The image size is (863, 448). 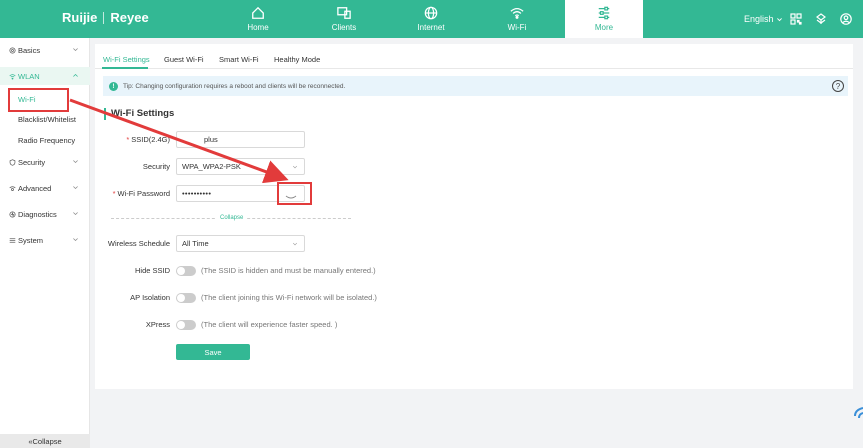 What do you see at coordinates (143, 193) in the screenshot?
I see `password-label-text: Wi-Fi Password` at bounding box center [143, 193].